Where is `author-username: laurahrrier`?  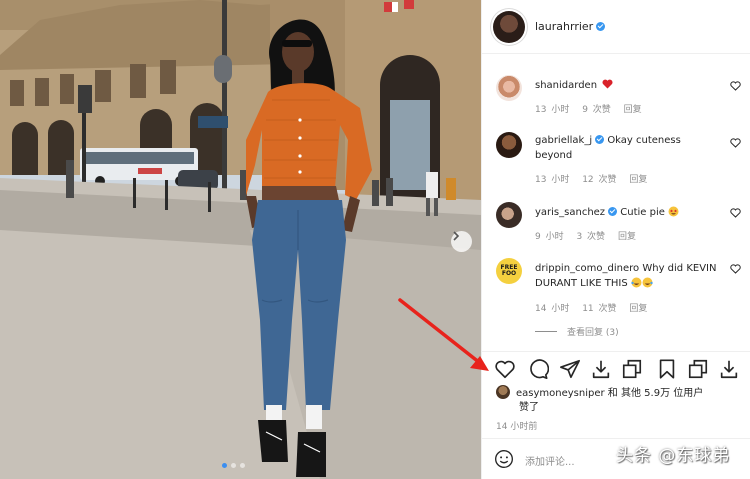
author-username: laurahrrier is located at coordinates (564, 26).